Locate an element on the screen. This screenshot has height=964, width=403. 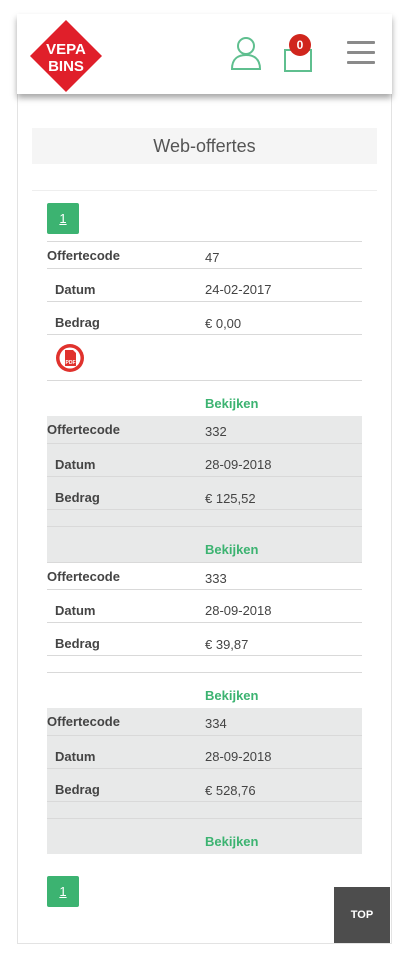
amount-value: € 0,00 is located at coordinates (223, 323).